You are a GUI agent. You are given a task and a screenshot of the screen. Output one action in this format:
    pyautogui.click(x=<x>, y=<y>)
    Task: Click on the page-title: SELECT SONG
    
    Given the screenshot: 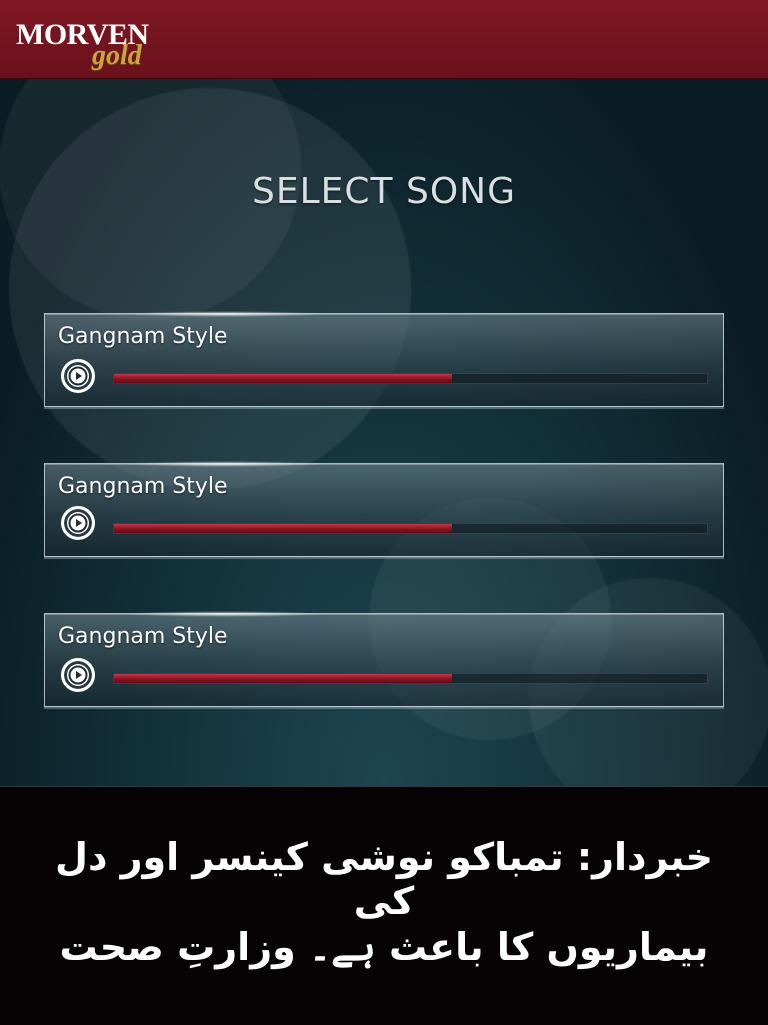 What is the action you would take?
    pyautogui.click(x=384, y=191)
    